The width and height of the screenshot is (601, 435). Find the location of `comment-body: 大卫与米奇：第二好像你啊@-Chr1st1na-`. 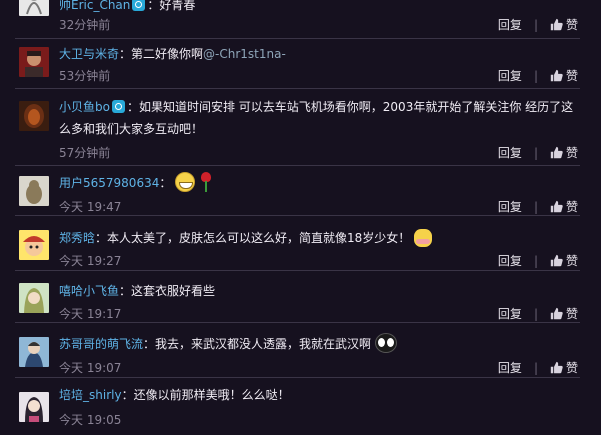

comment-body: 大卫与米奇：第二好像你啊@-Chr1st1na- is located at coordinates (316, 54).